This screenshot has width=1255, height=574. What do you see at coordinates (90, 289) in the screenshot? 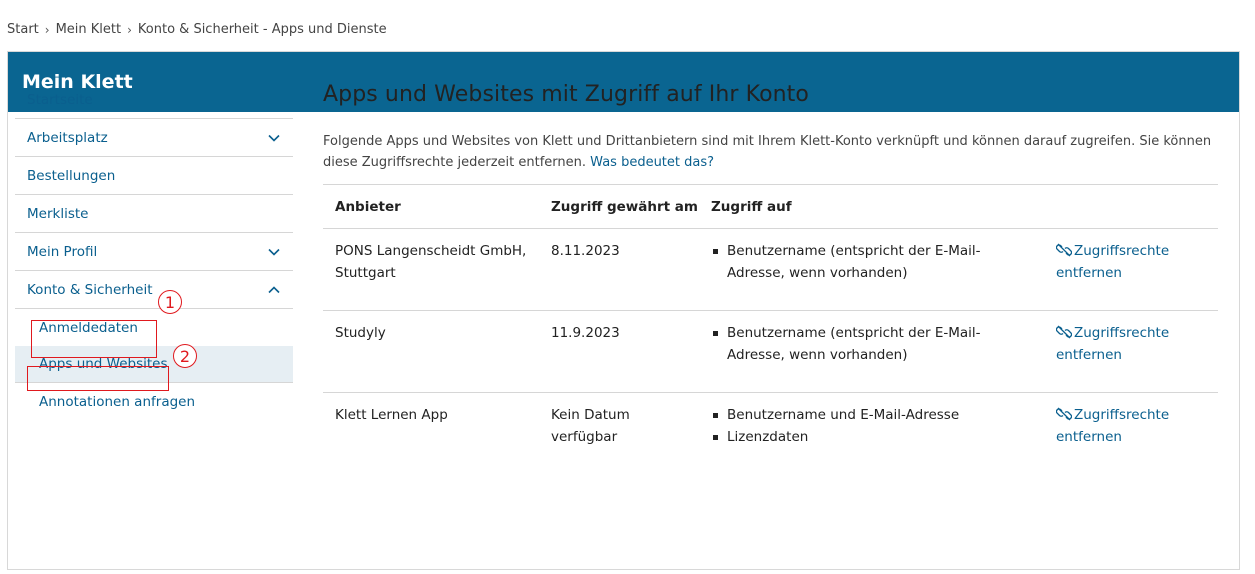
I see `sidebar-item-label: Konto & Sicherheit` at bounding box center [90, 289].